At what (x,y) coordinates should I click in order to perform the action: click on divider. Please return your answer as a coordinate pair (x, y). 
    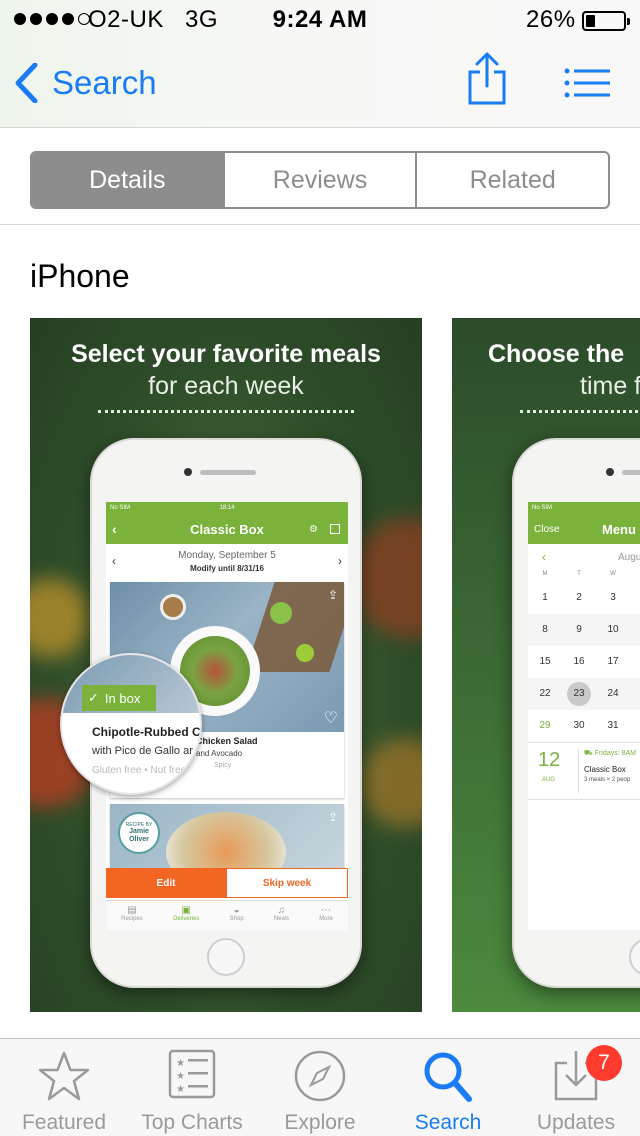
    Looking at the image, I should click on (320, 224).